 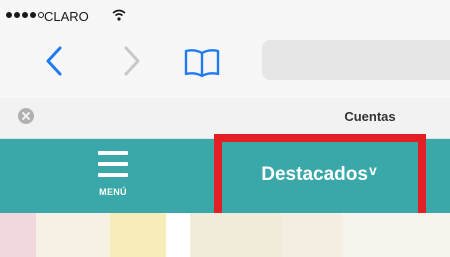 I want to click on carrier-name: CLARO, so click(x=66, y=16).